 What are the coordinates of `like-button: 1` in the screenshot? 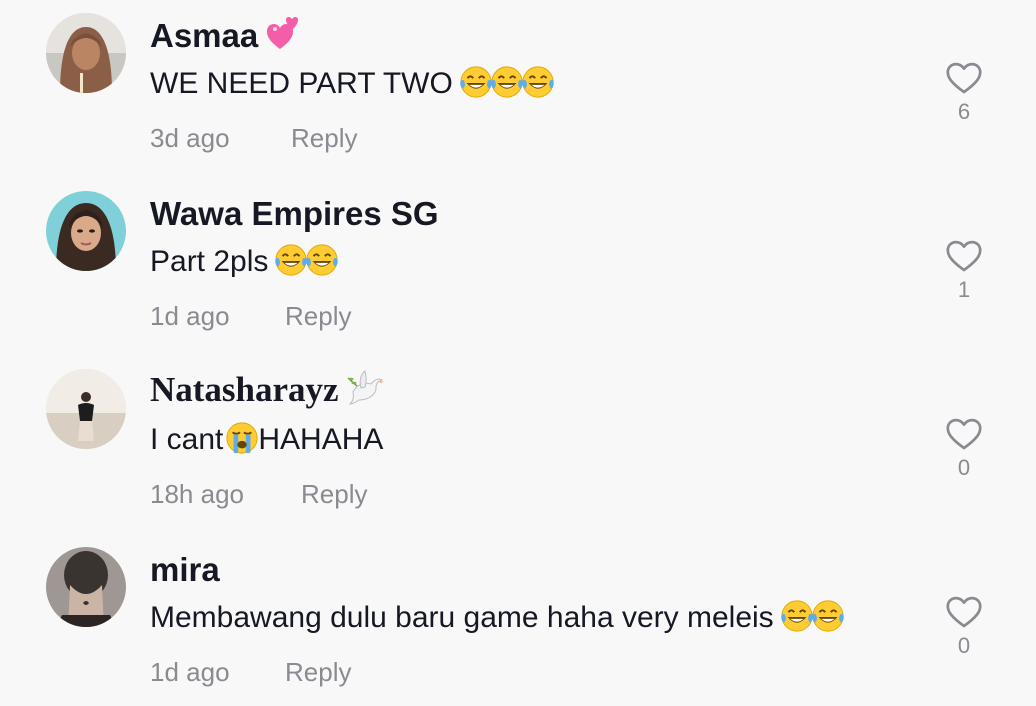 It's located at (964, 271).